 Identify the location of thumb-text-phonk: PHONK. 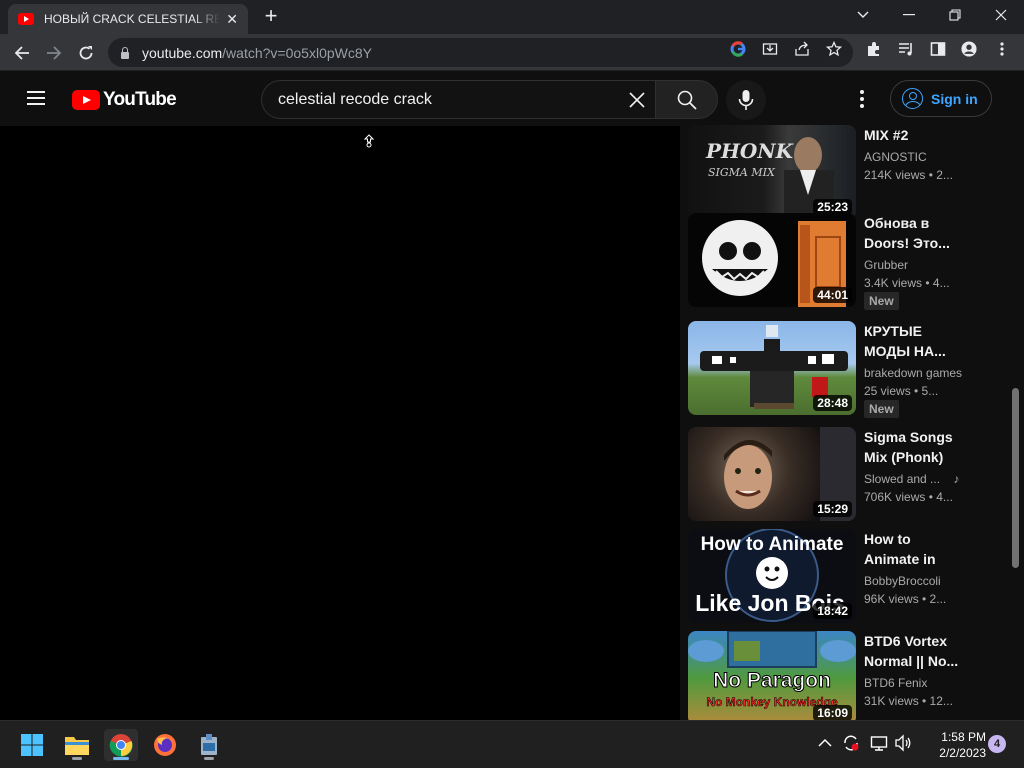
(750, 151).